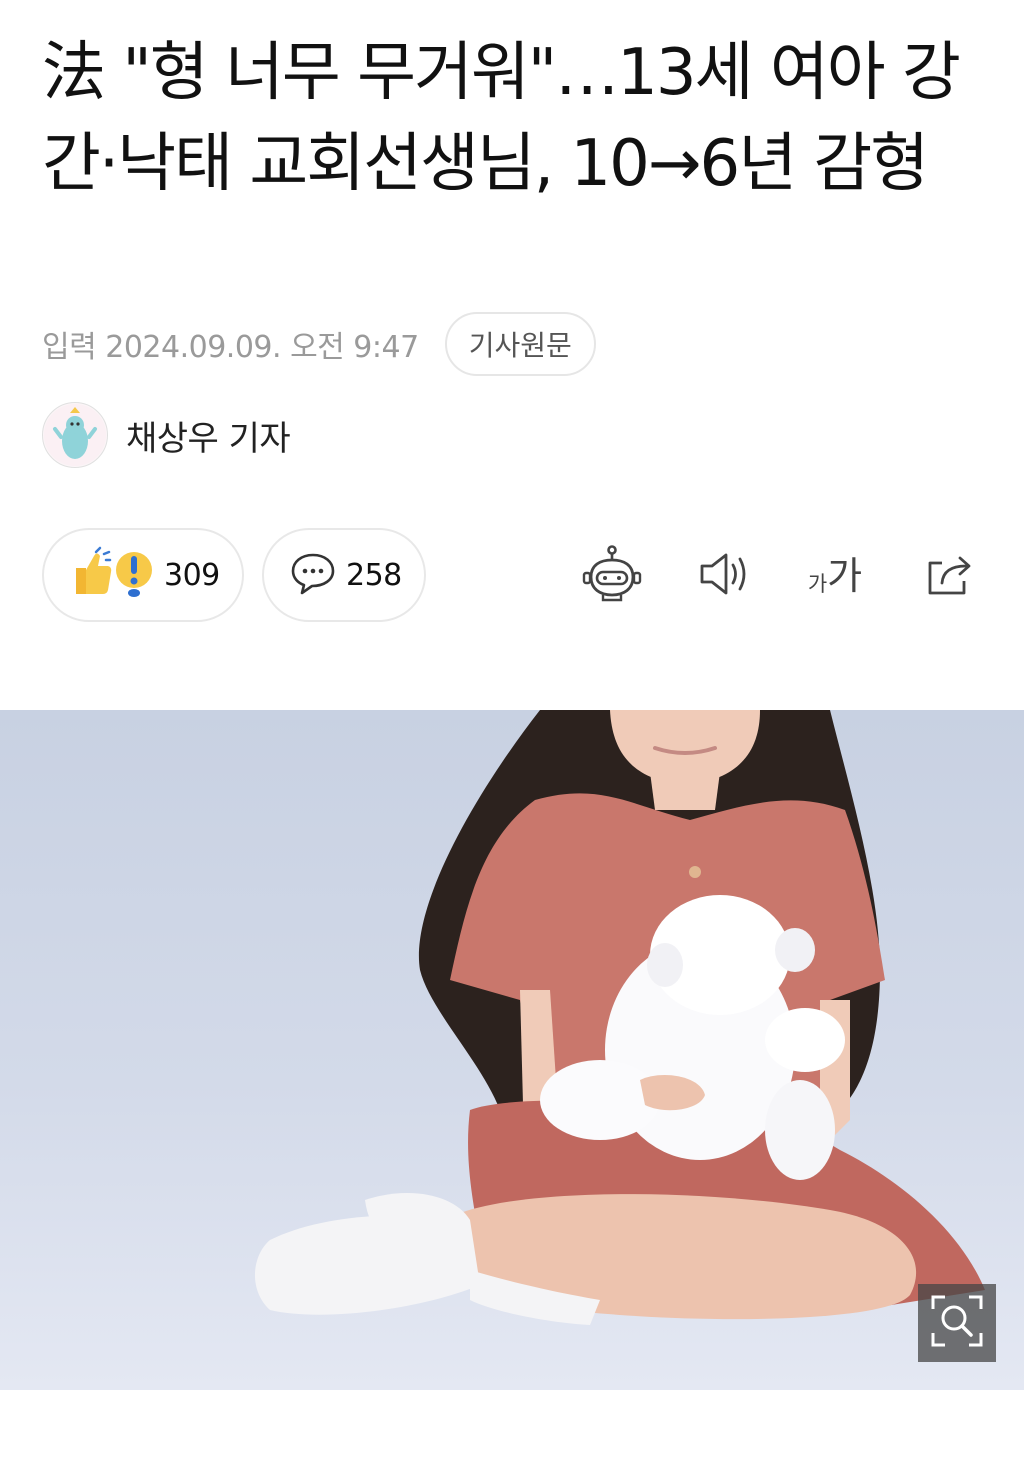  I want to click on author-block: 채상우 기자, so click(166, 435).